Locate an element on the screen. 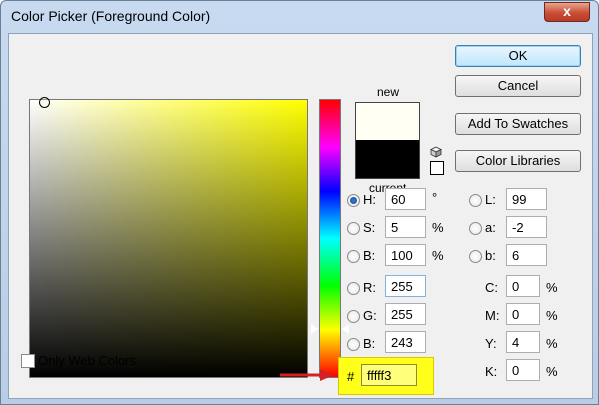 The image size is (599, 405). lab-b-label: b: is located at coordinates (490, 255).